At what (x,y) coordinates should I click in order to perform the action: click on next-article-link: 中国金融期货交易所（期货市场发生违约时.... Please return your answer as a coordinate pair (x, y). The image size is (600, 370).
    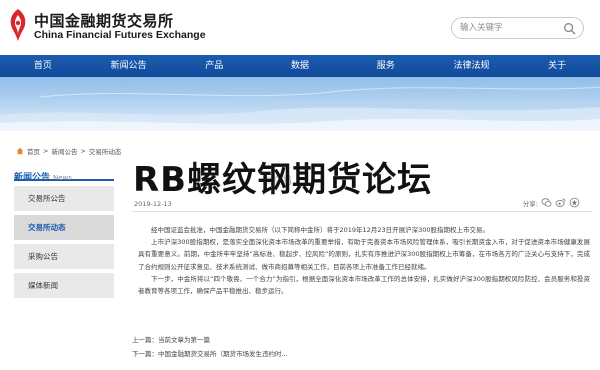
    Looking at the image, I should click on (223, 354).